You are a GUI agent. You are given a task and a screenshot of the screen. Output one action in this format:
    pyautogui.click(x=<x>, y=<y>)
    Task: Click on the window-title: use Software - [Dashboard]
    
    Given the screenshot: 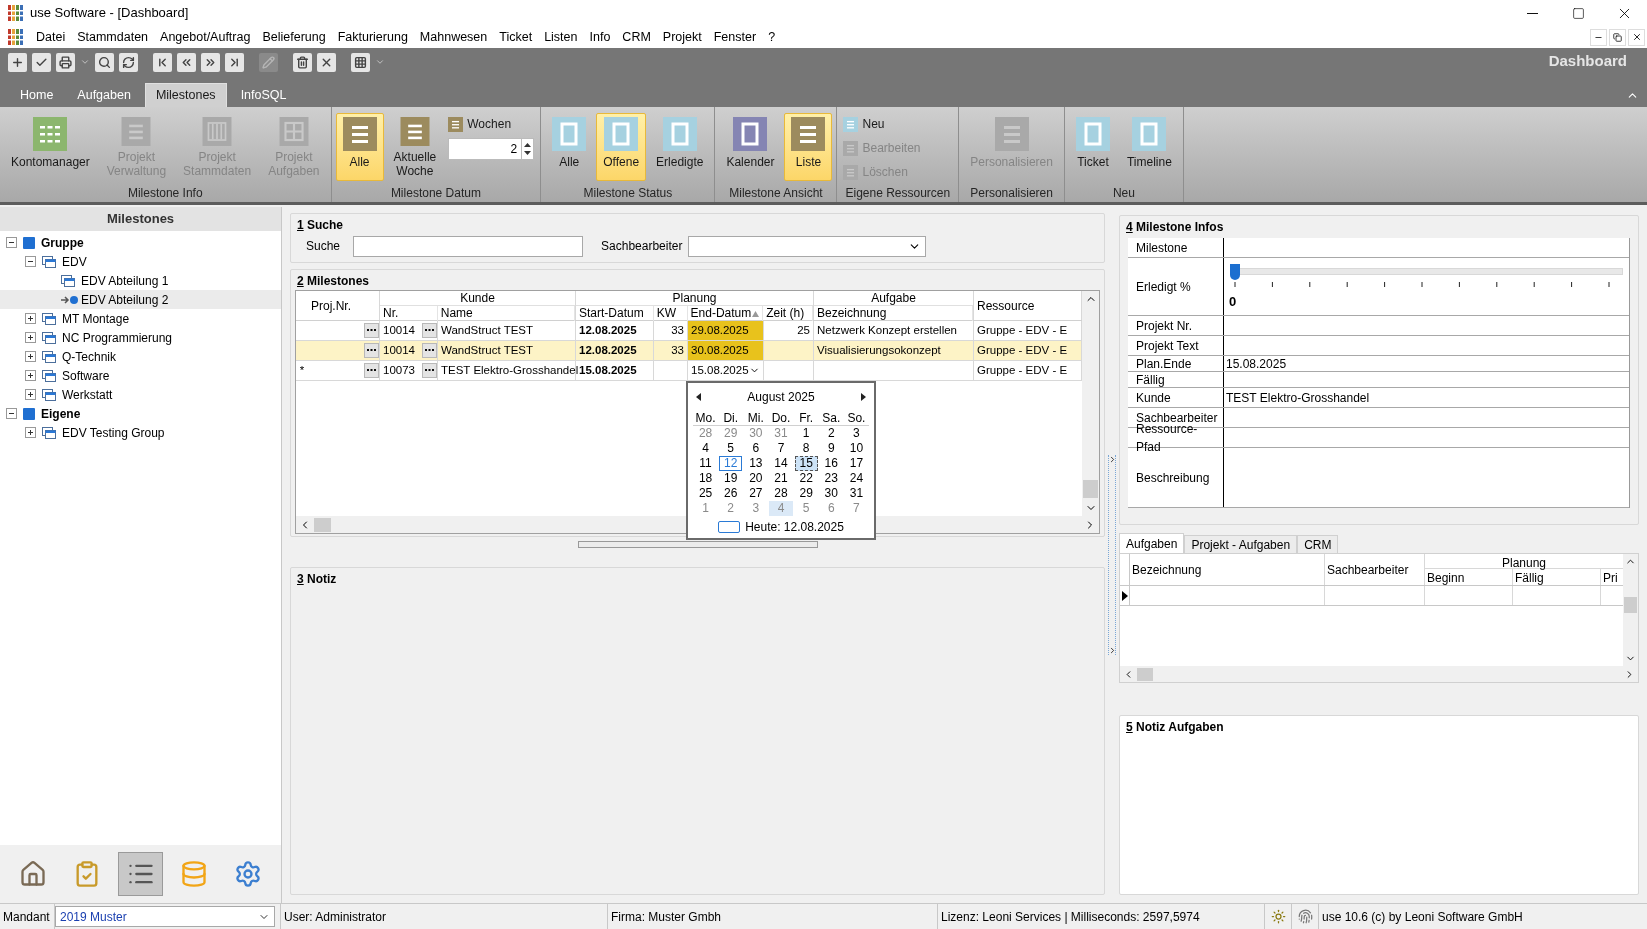 What is the action you would take?
    pyautogui.click(x=109, y=13)
    